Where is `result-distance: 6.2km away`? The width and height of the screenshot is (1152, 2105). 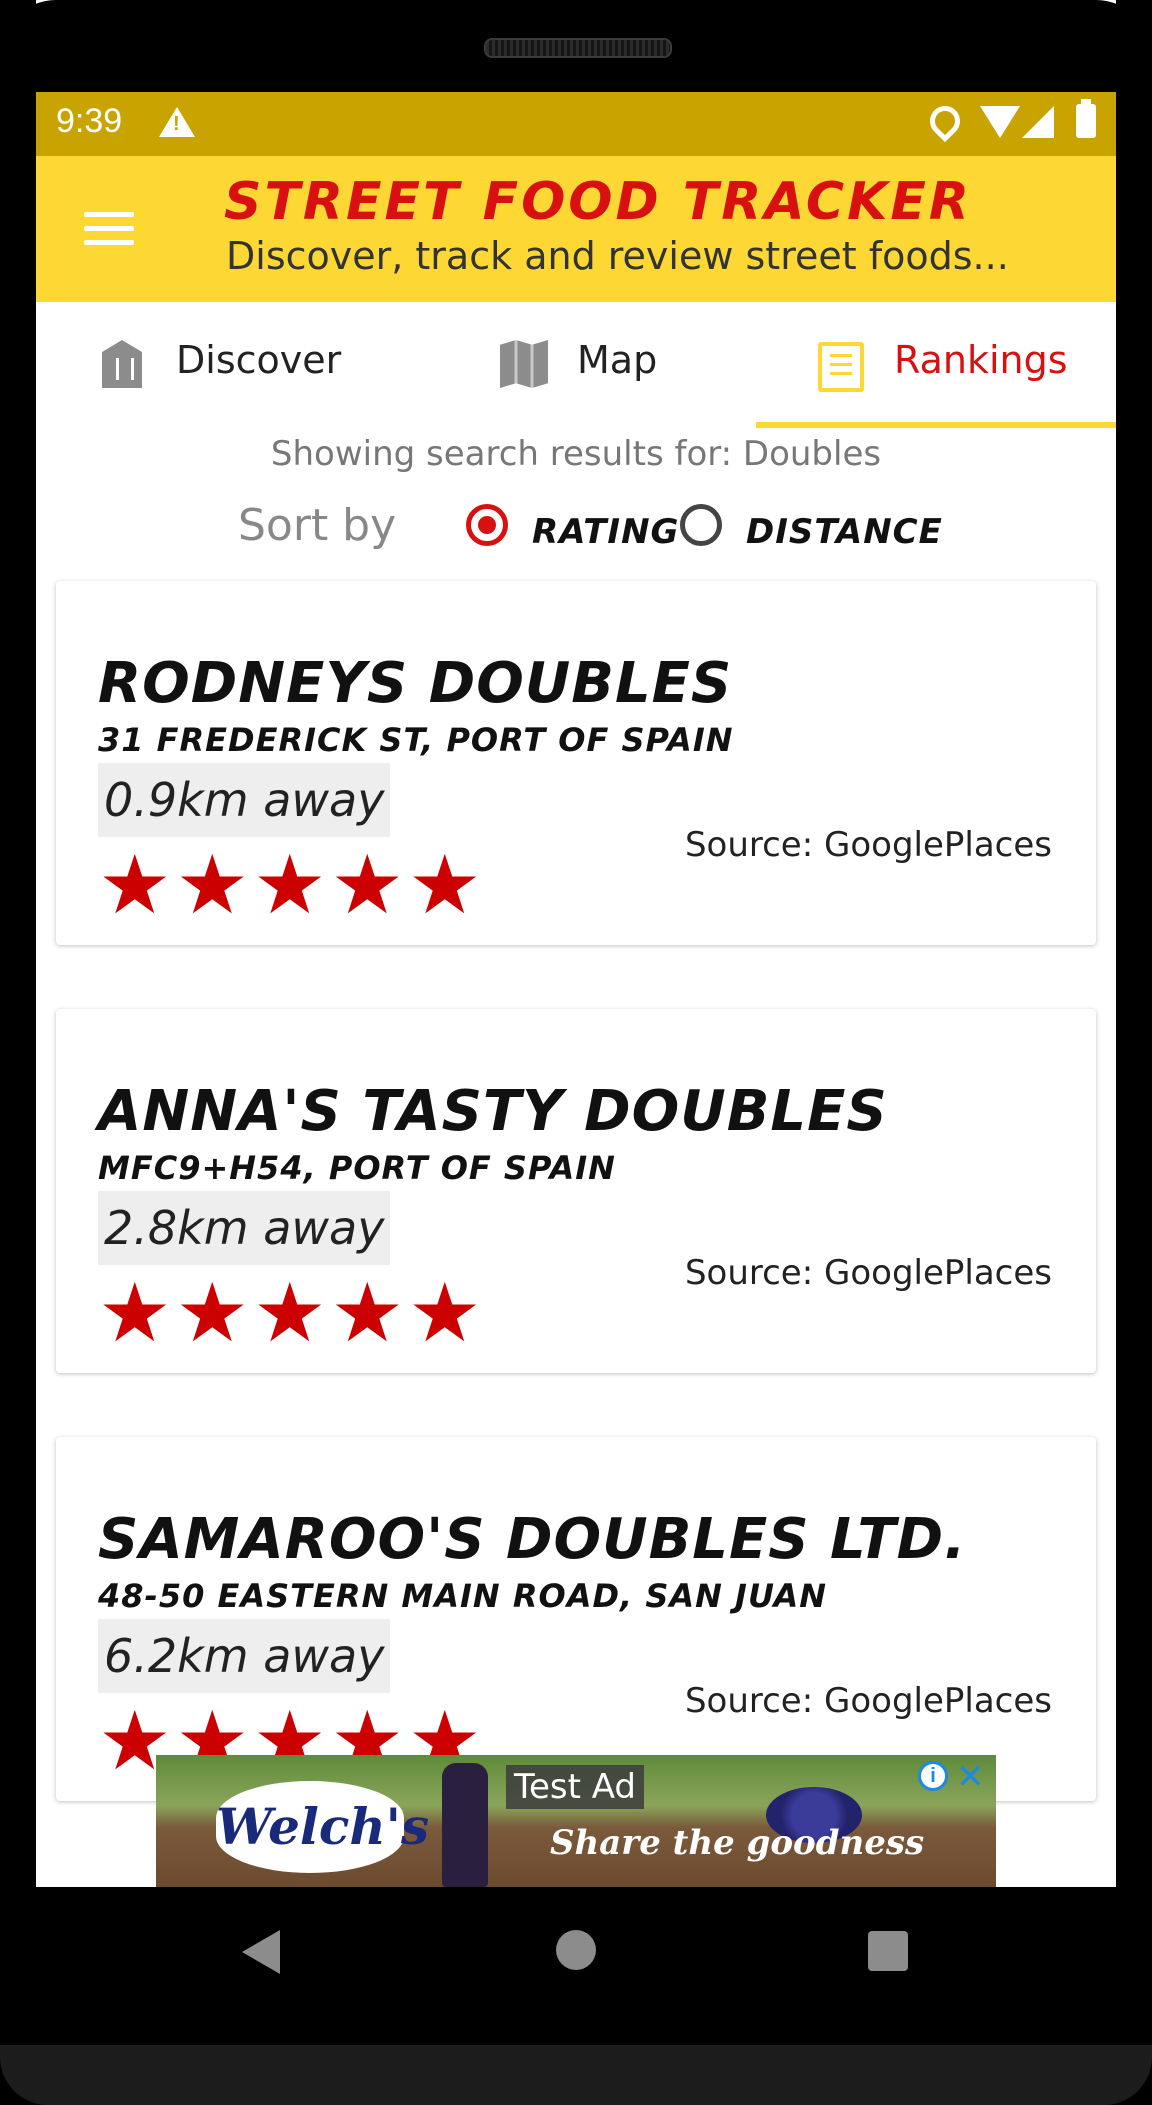 result-distance: 6.2km away is located at coordinates (244, 1656).